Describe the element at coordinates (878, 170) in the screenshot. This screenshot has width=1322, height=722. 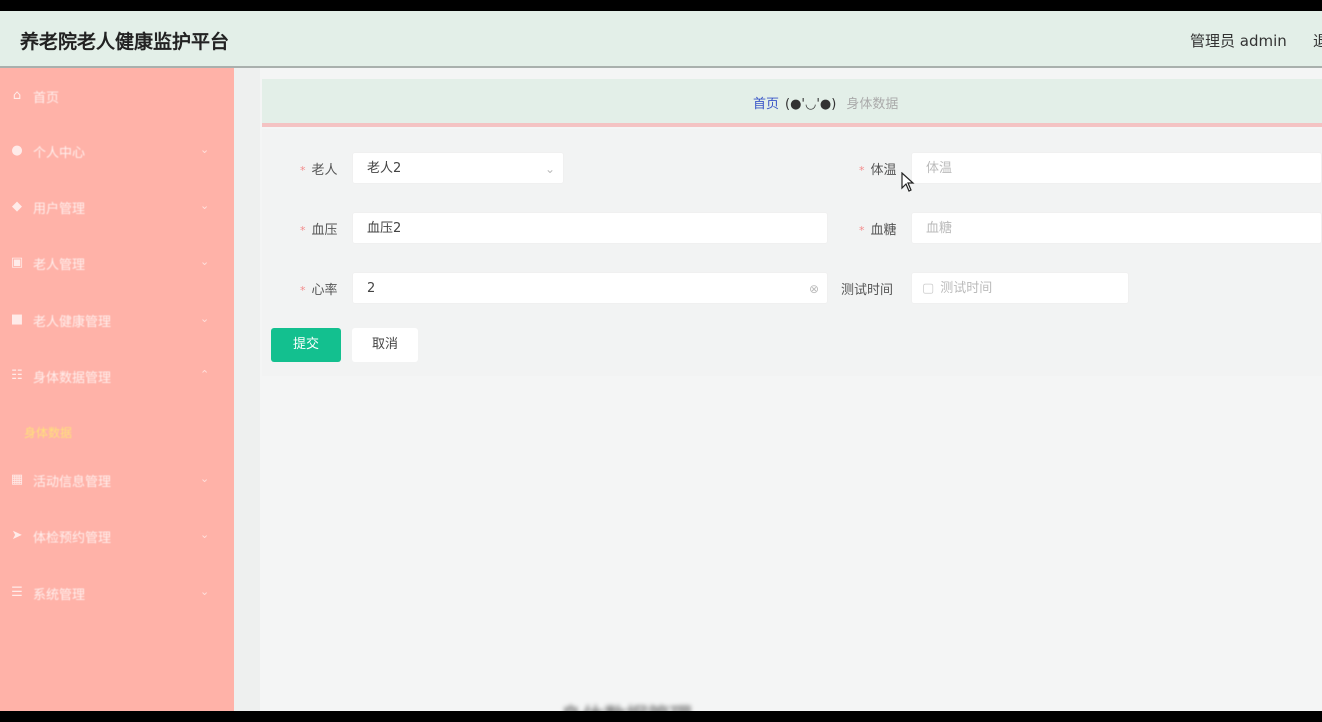
I see `temperature-label: * 体温` at that location.